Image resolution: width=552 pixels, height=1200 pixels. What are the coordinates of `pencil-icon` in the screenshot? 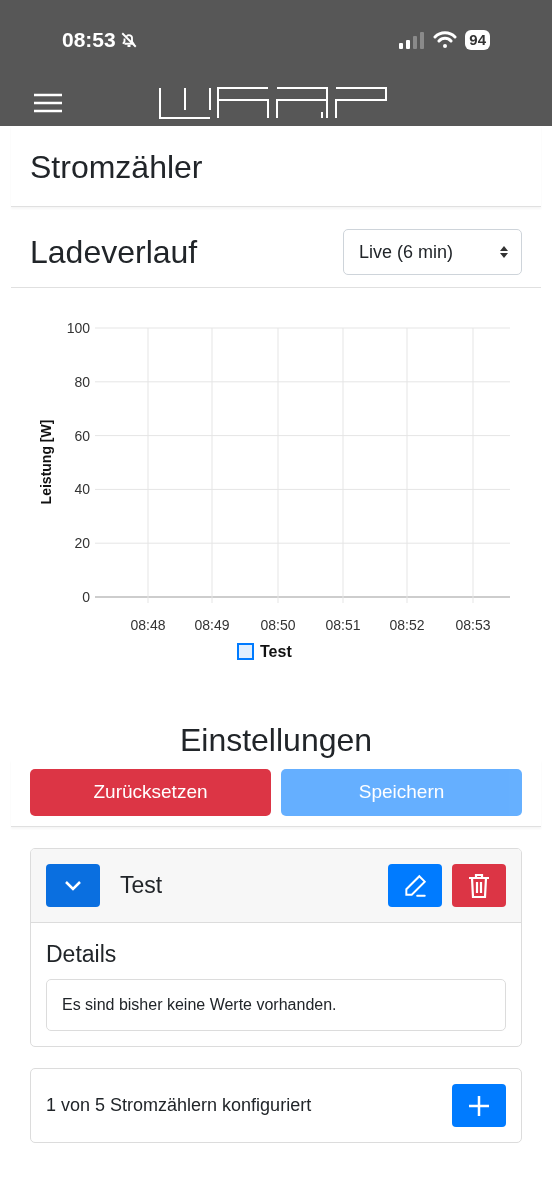 It's located at (415, 885).